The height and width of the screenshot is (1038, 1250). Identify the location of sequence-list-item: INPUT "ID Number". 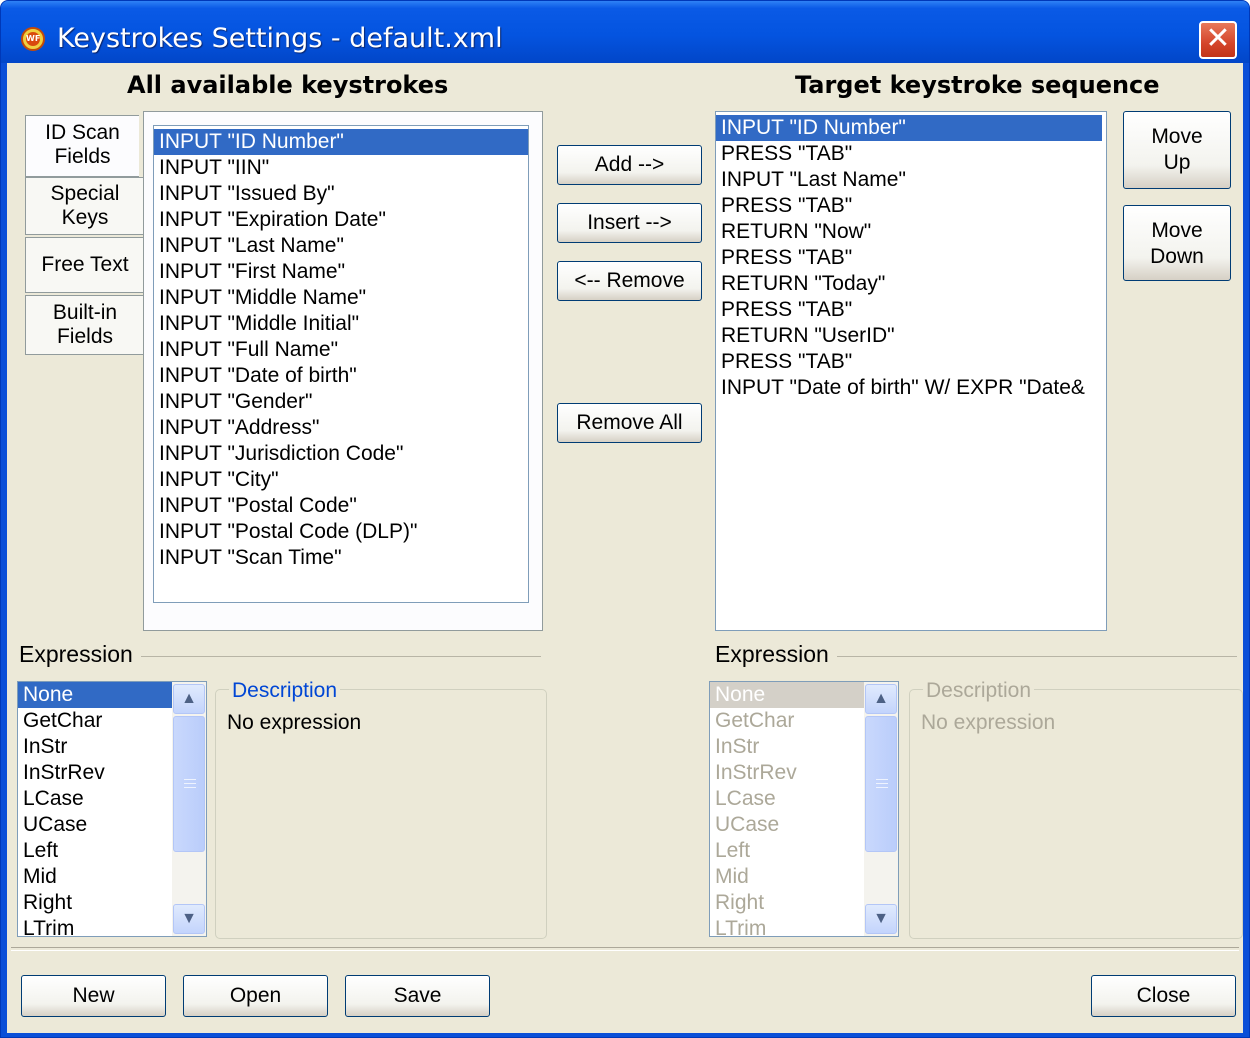
(909, 128).